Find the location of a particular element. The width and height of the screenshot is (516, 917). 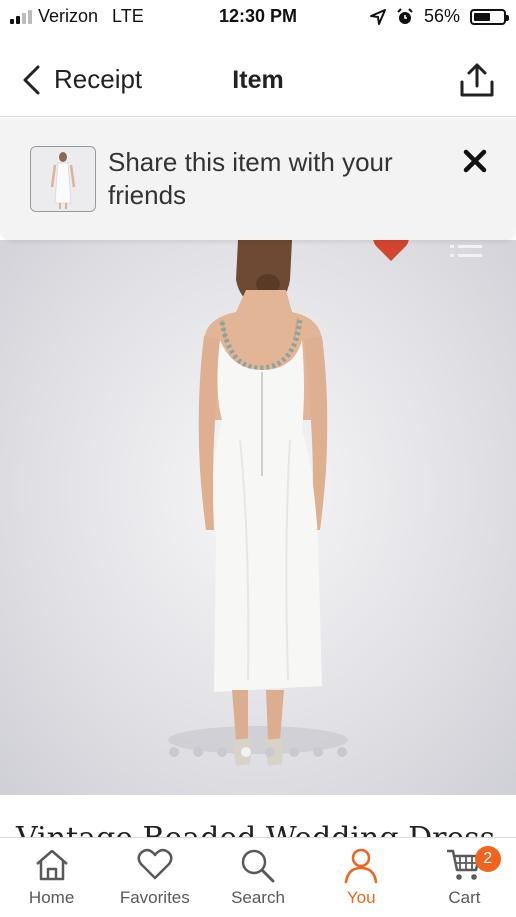

share-button is located at coordinates (477, 82).